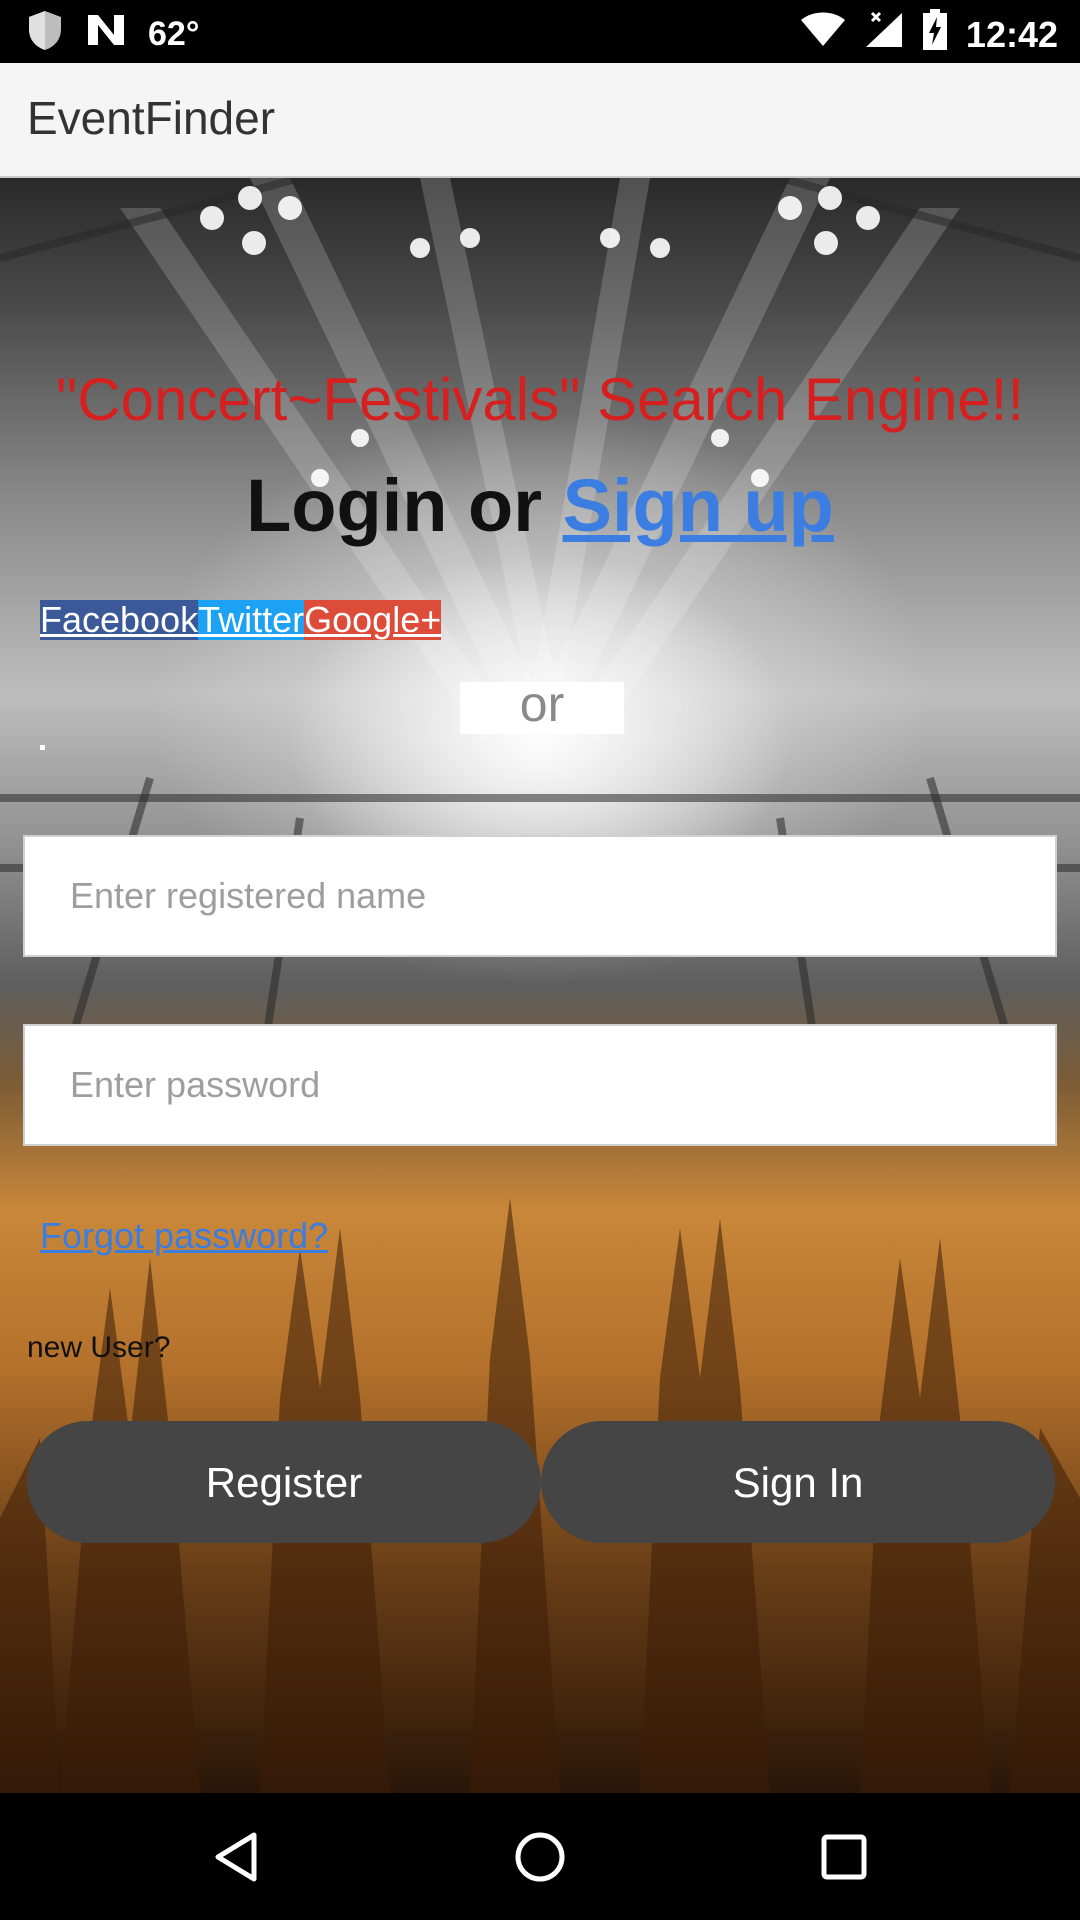 This screenshot has width=1080, height=1920. I want to click on signup-link: Sign up, so click(698, 505).